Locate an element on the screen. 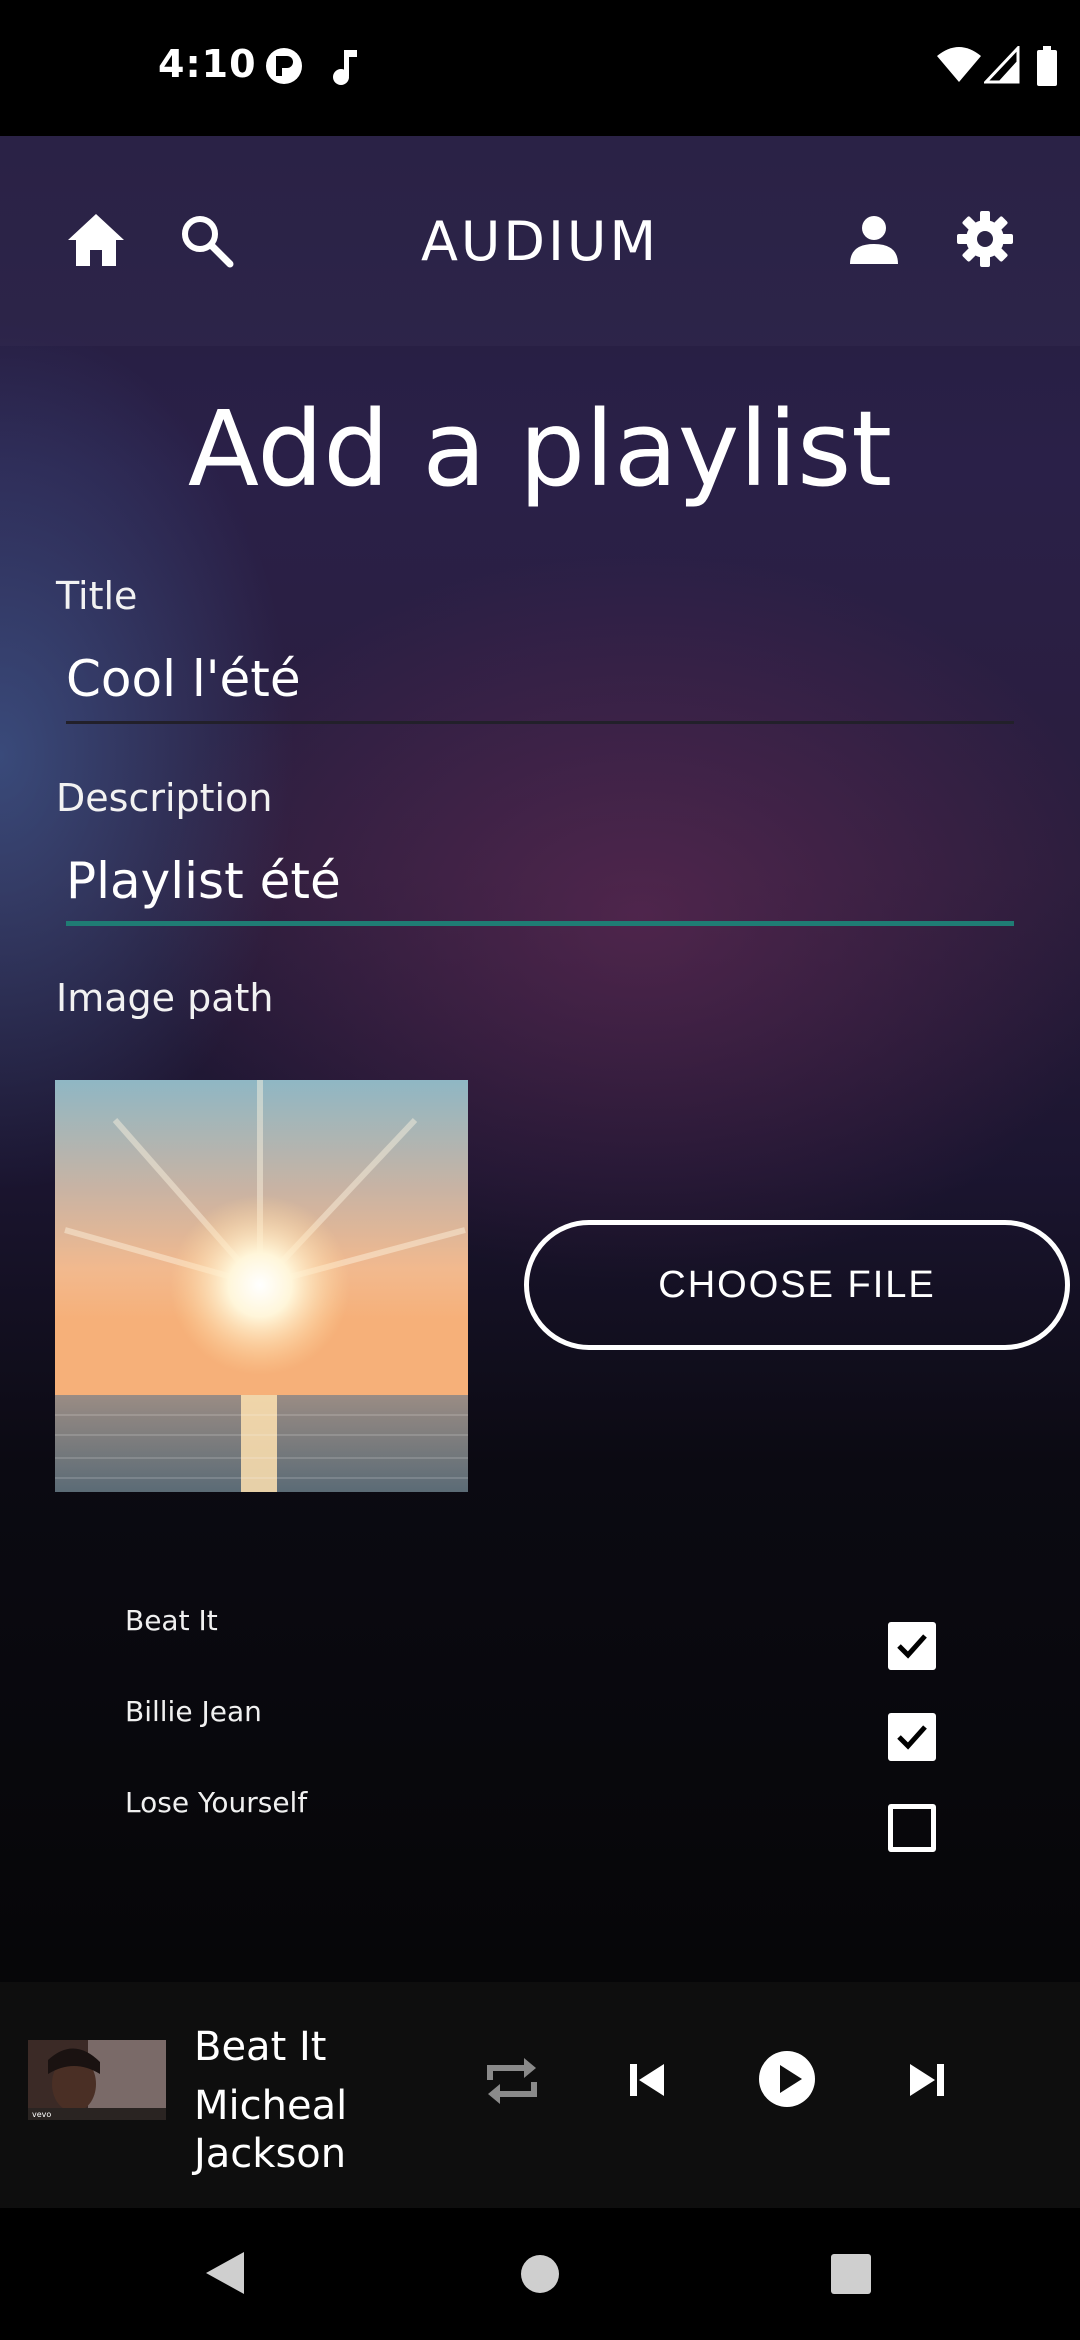 The width and height of the screenshot is (1080, 2340). song-checkbox-lose-yourself is located at coordinates (912, 1828).